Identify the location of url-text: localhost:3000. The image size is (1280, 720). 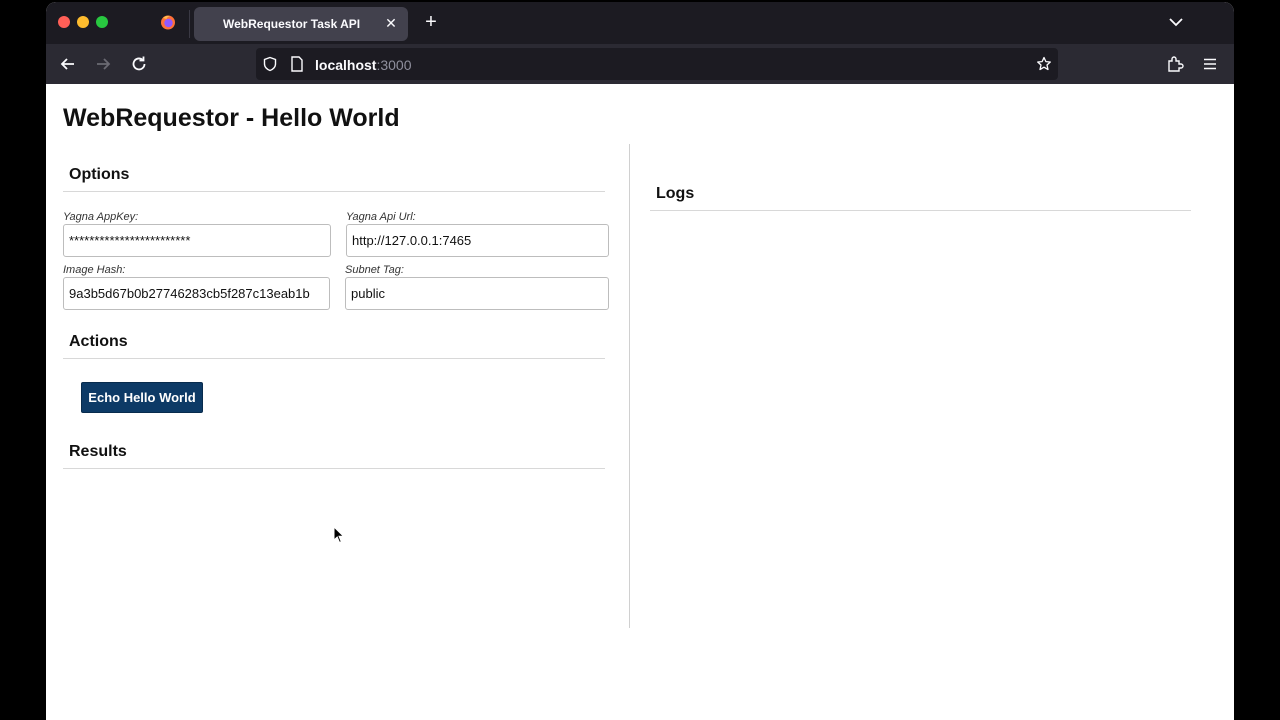
(363, 65).